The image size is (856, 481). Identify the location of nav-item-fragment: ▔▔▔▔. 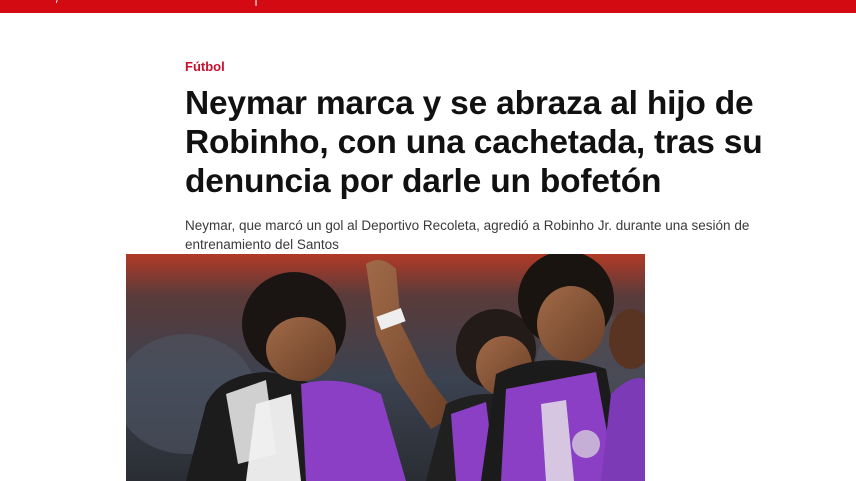
(637, 3).